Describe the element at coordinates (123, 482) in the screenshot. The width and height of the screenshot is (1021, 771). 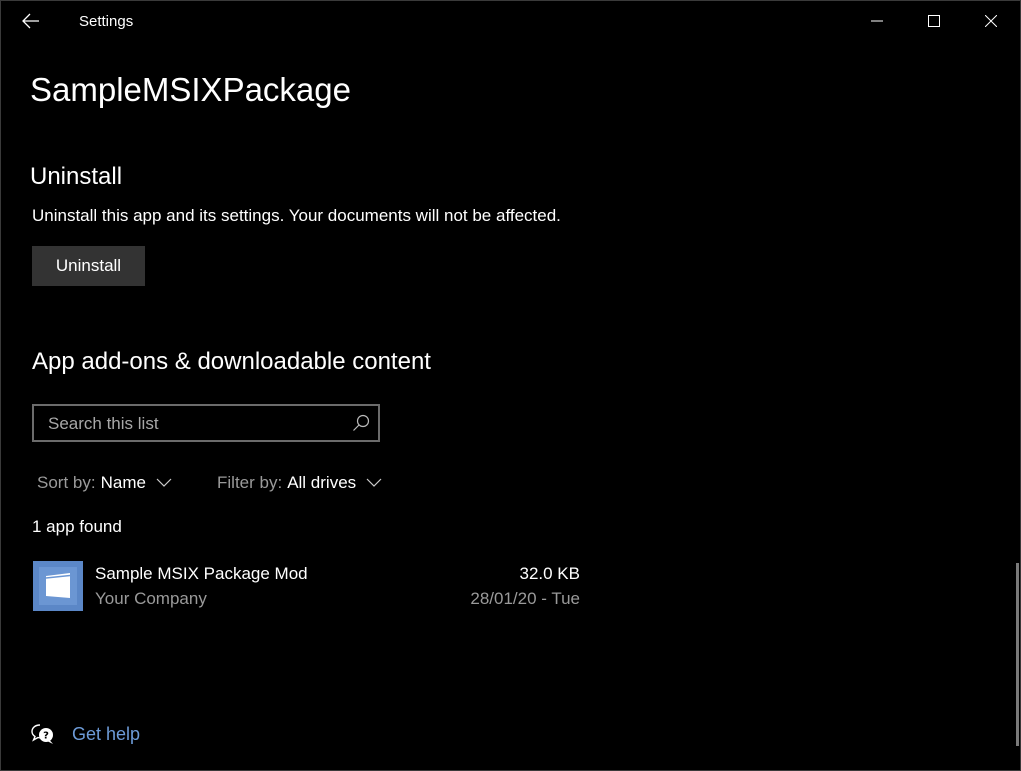
I see `sort-by-value: Name` at that location.